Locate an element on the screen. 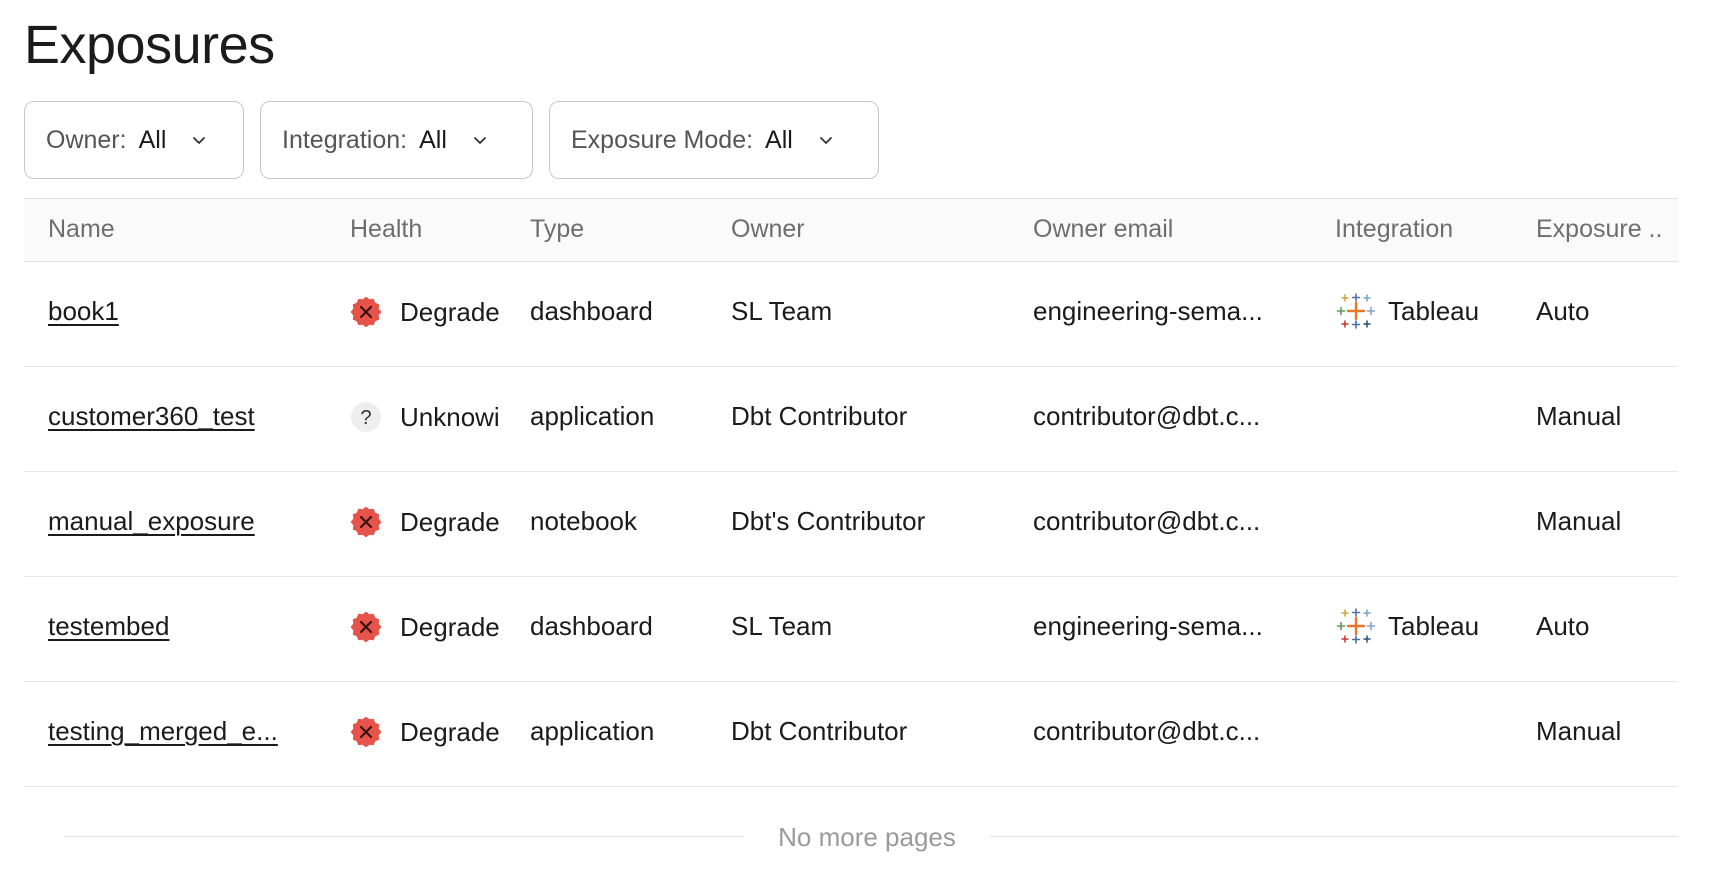 This screenshot has height=870, width=1732. filter-label: Integration: is located at coordinates (345, 139).